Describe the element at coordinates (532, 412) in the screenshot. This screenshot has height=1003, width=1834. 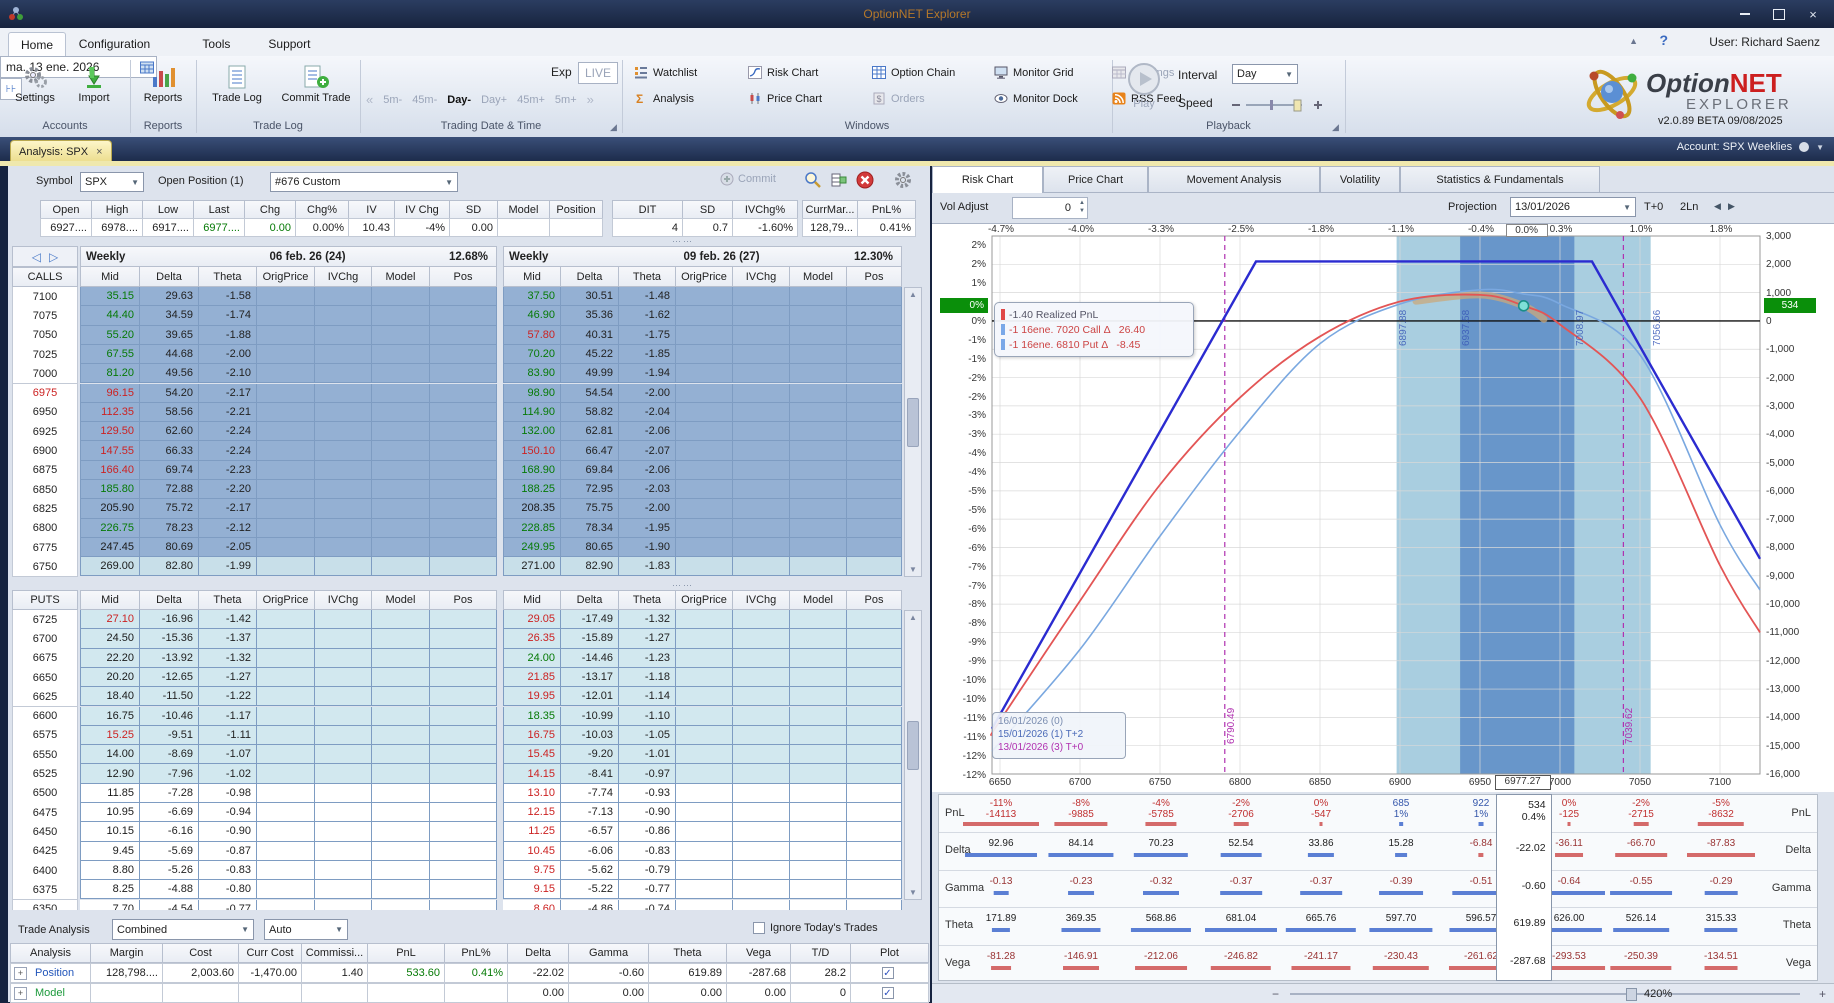
I see `calls-row-cell: 114.90` at that location.